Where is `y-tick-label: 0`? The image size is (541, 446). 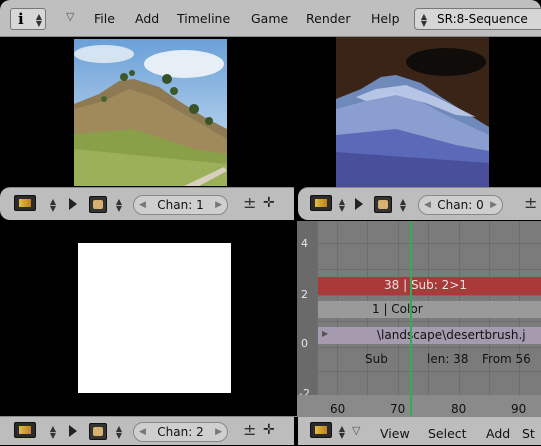
y-tick-label: 0 is located at coordinates (304, 343).